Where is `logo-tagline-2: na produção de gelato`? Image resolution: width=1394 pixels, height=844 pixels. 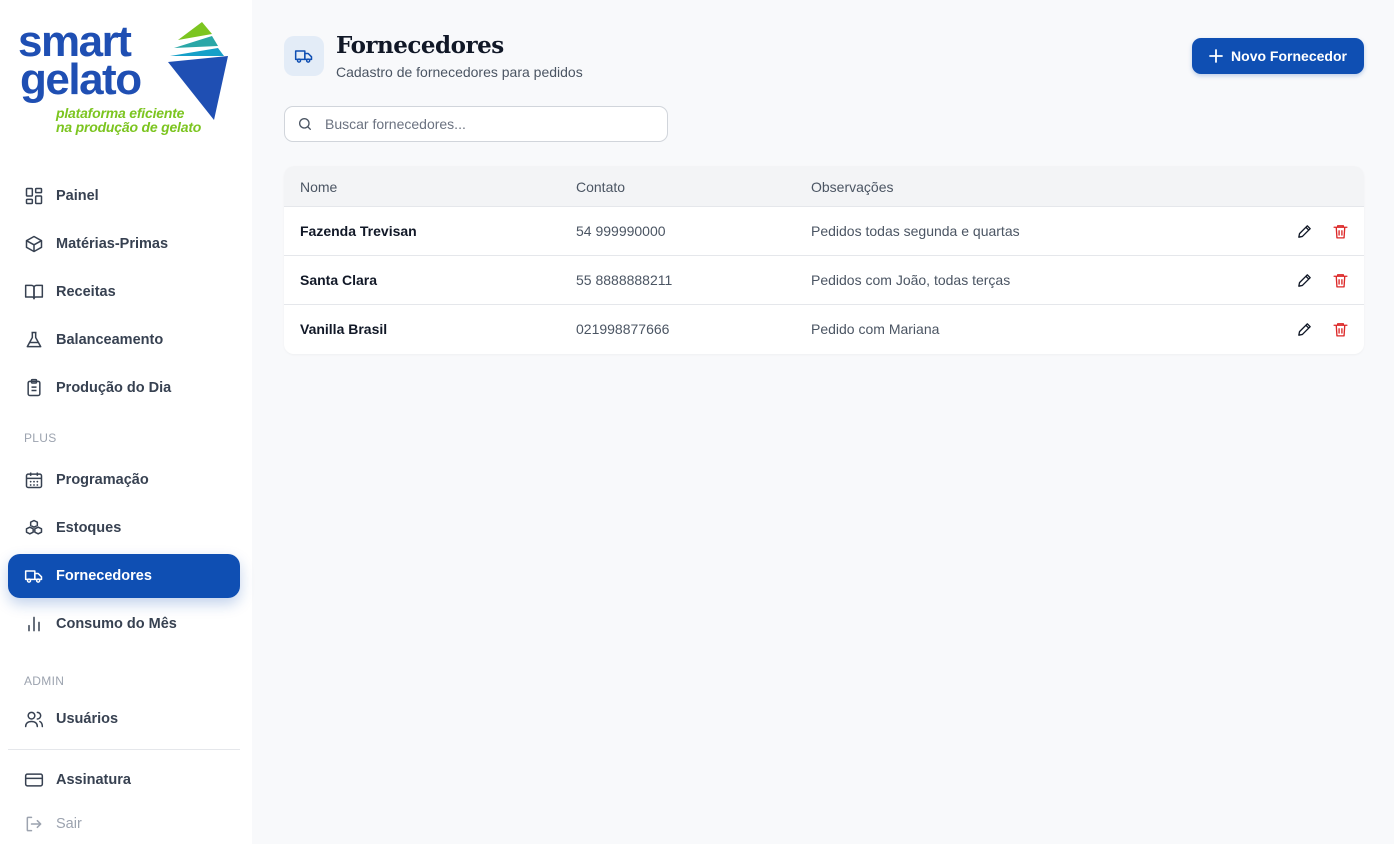 logo-tagline-2: na produção de gelato is located at coordinates (129, 127).